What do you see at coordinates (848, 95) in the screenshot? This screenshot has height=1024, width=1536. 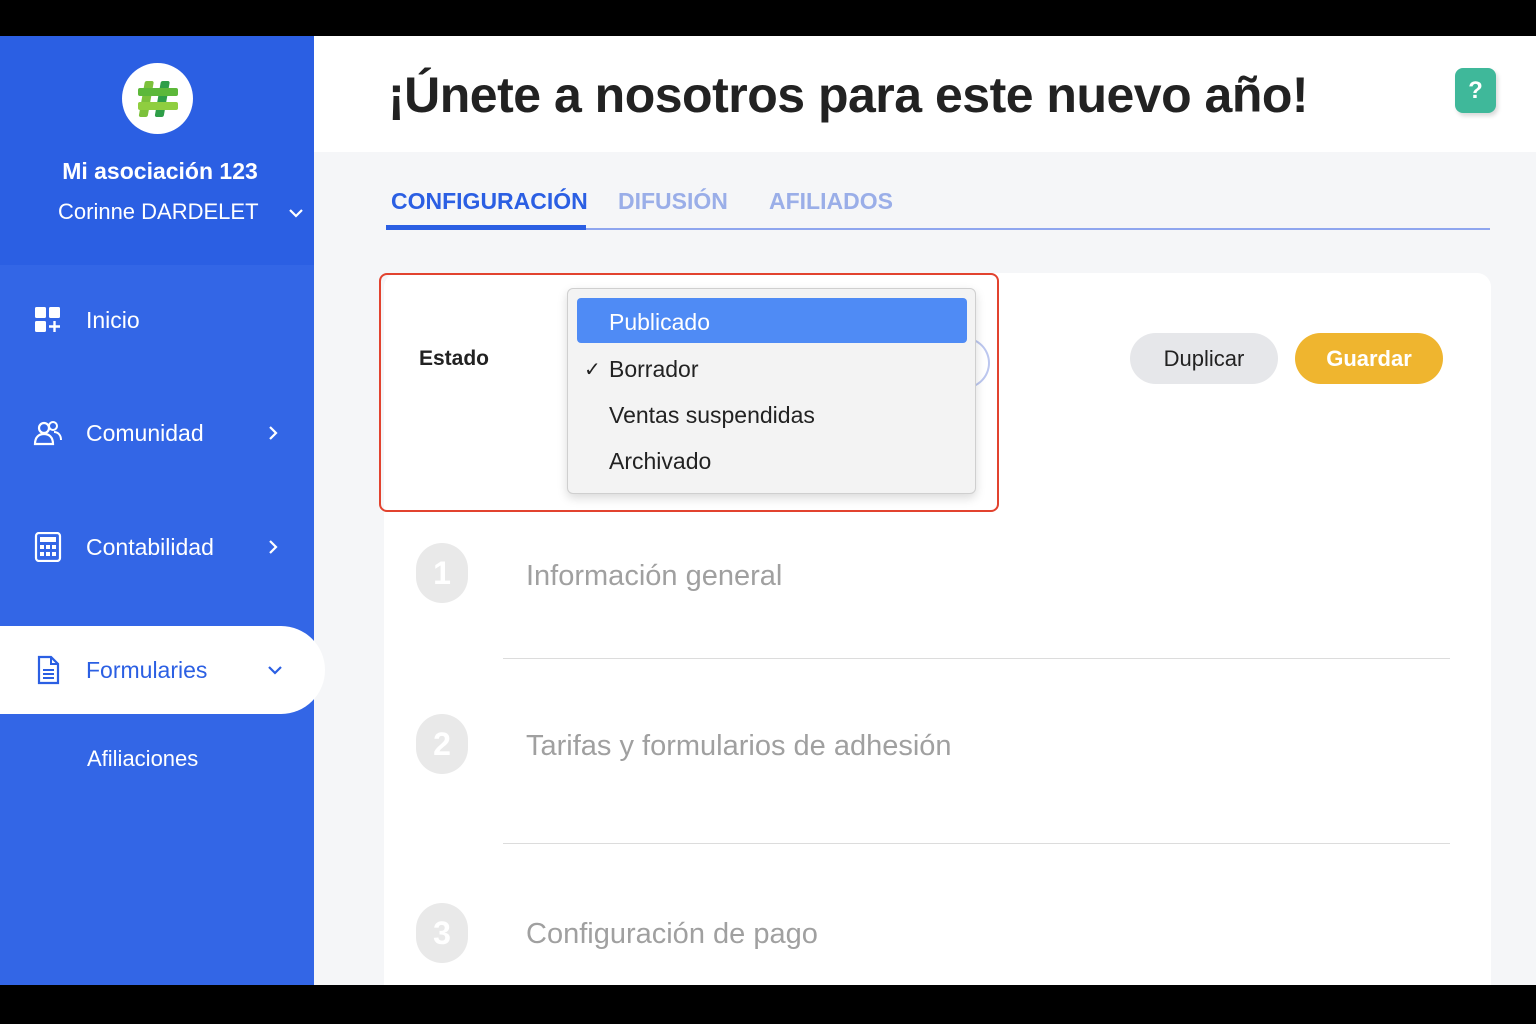 I see `page-title: ¡Únete a nosotros para este nuevo año!` at bounding box center [848, 95].